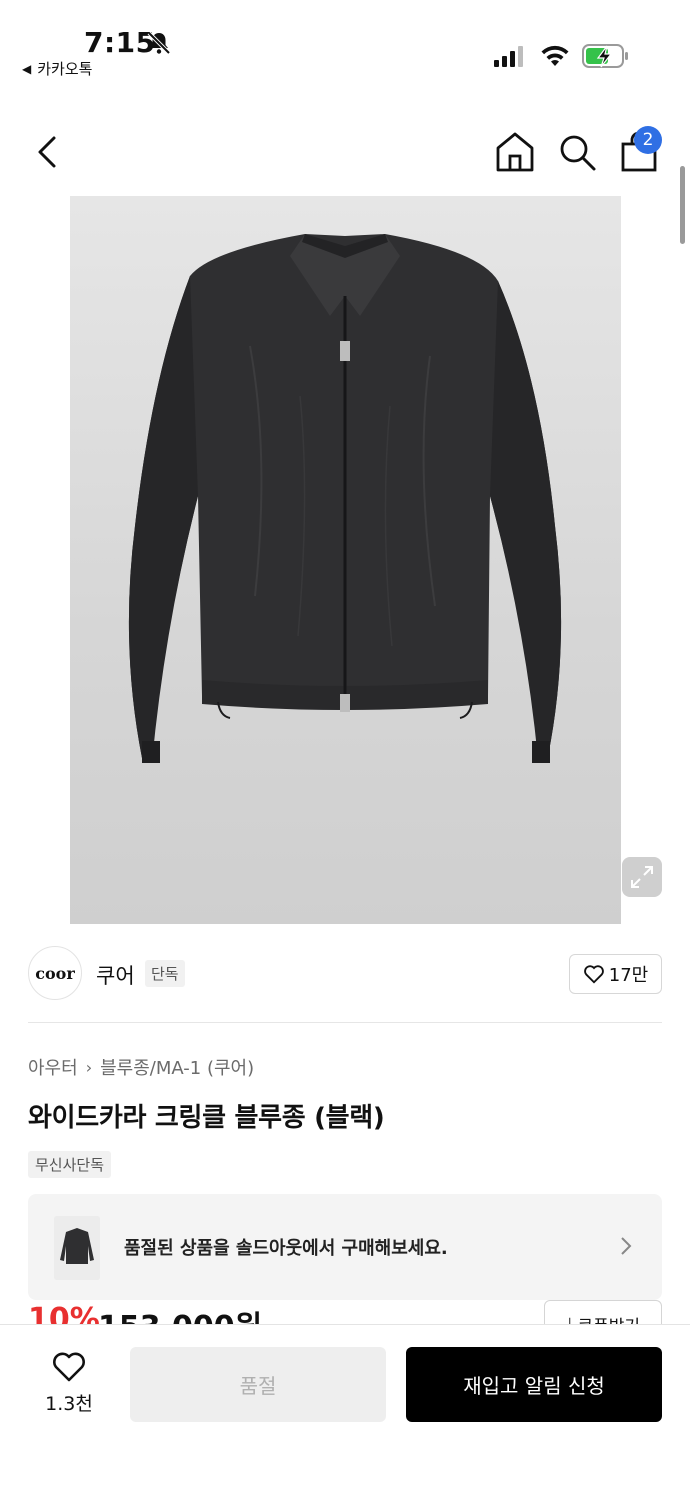 The width and height of the screenshot is (690, 1500). What do you see at coordinates (69, 1404) in the screenshot?
I see `wishlist-count: 1.3천` at bounding box center [69, 1404].